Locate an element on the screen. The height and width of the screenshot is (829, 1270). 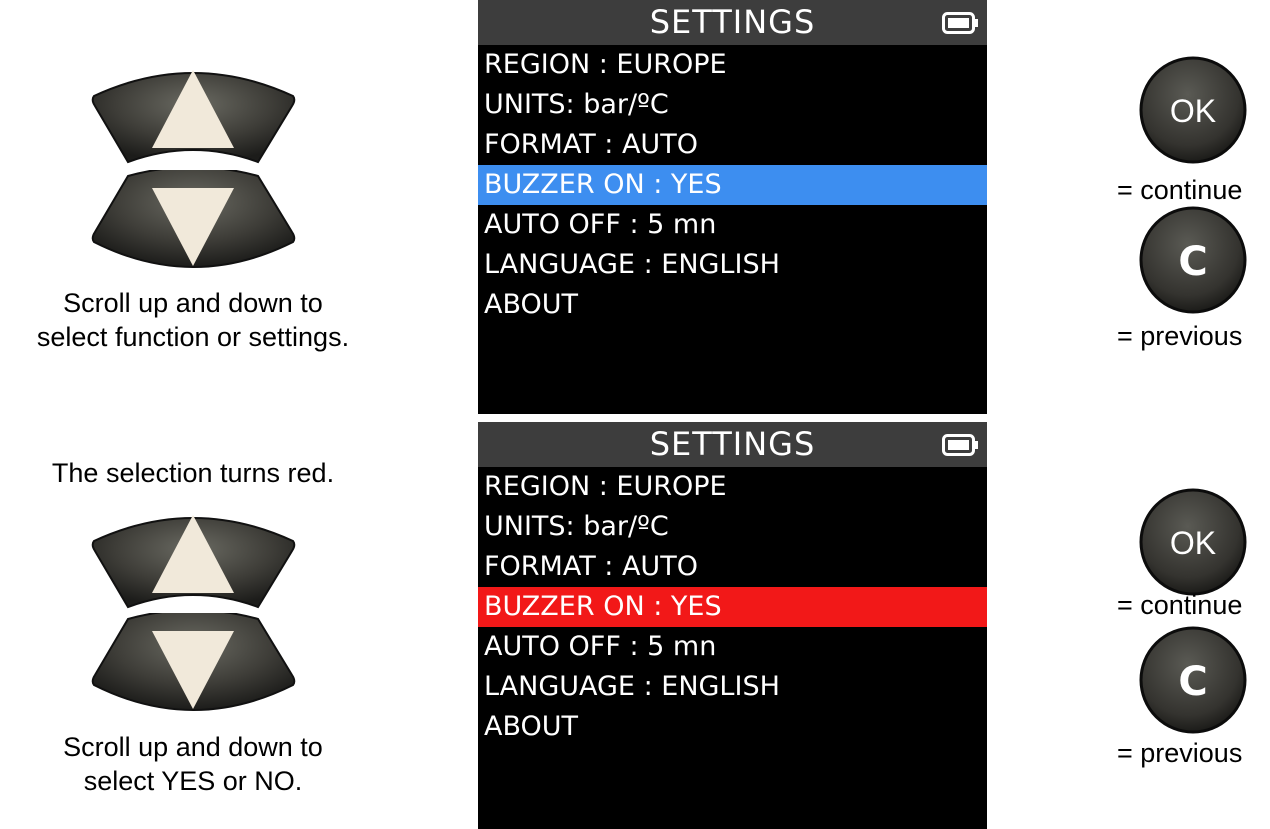
ok-key-bottom: OK is located at coordinates (1193, 542).